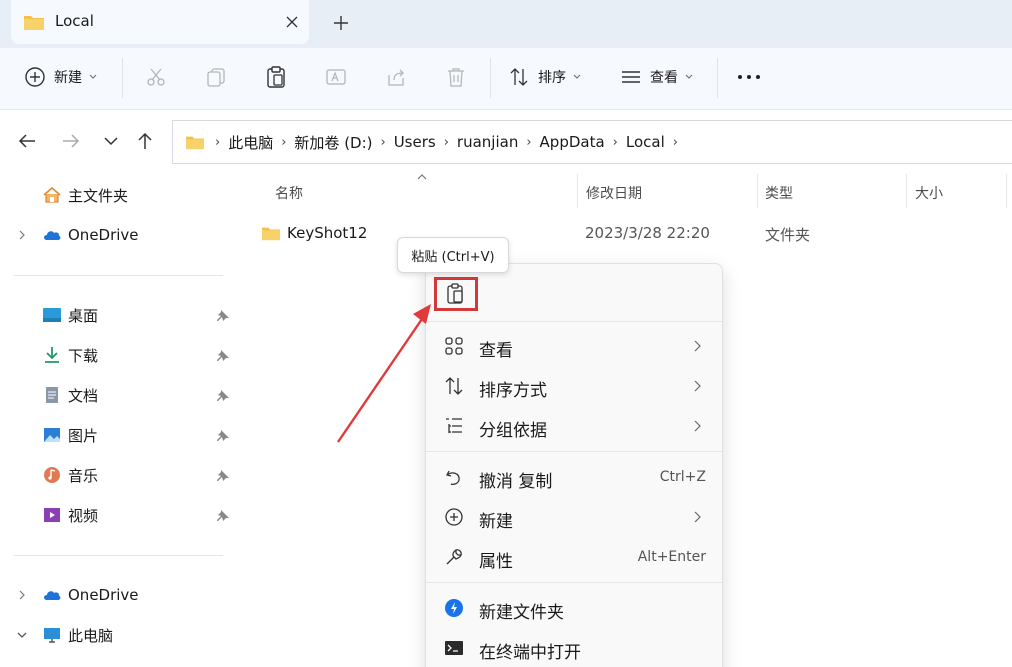 The height and width of the screenshot is (667, 1012). I want to click on file-name: KeyShot12, so click(327, 233).